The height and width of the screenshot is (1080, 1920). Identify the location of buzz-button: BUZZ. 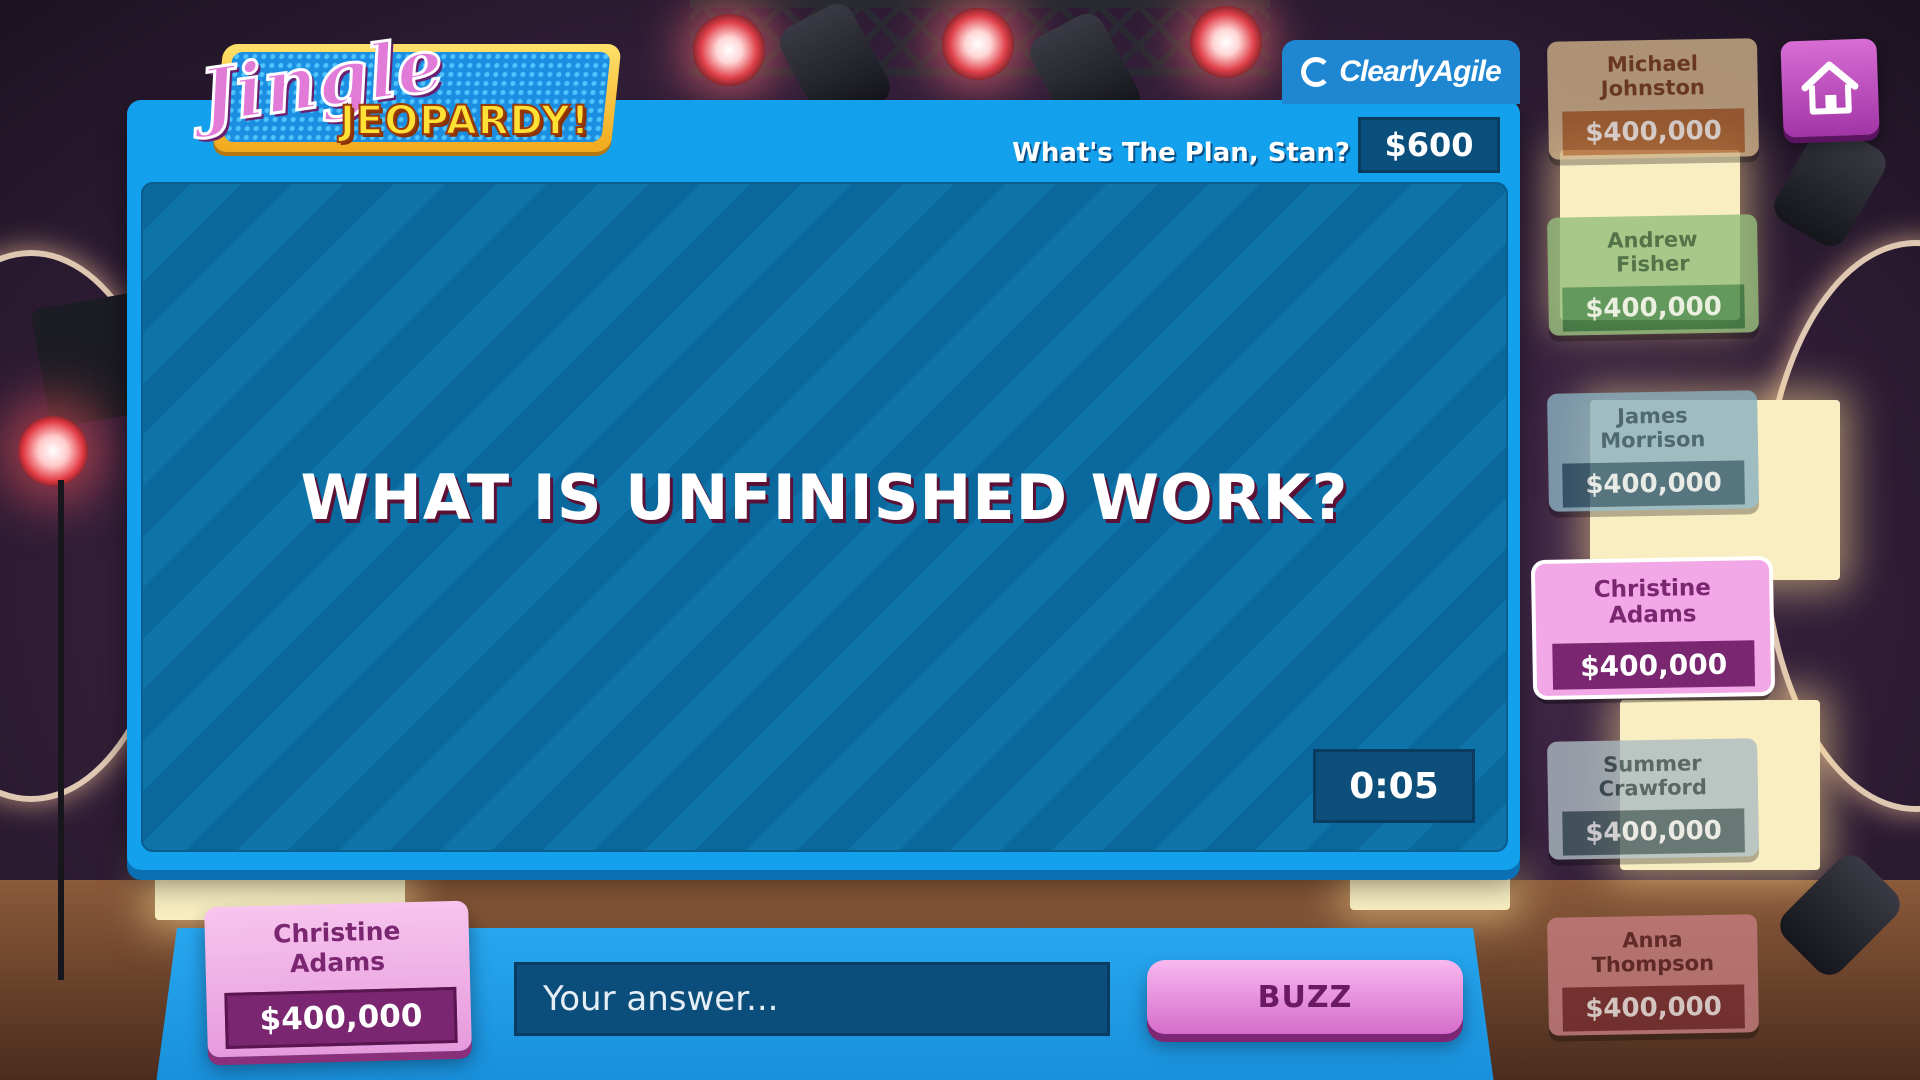
(1305, 997).